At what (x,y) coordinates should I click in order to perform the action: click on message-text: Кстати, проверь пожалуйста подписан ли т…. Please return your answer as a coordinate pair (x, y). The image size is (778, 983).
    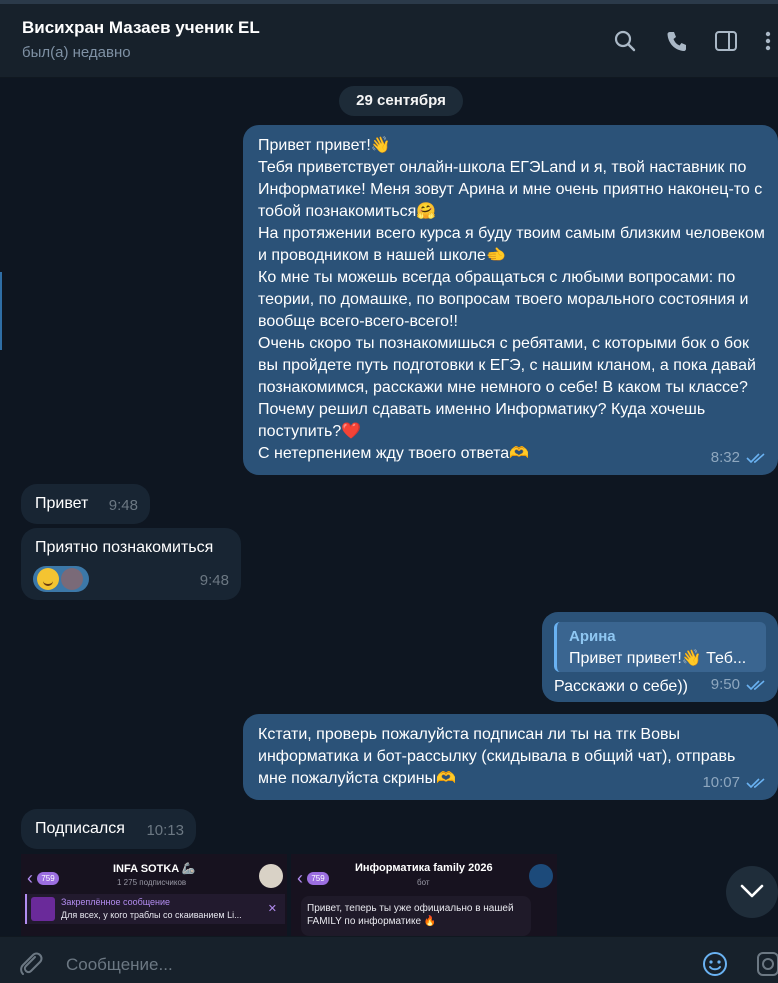
    Looking at the image, I should click on (499, 756).